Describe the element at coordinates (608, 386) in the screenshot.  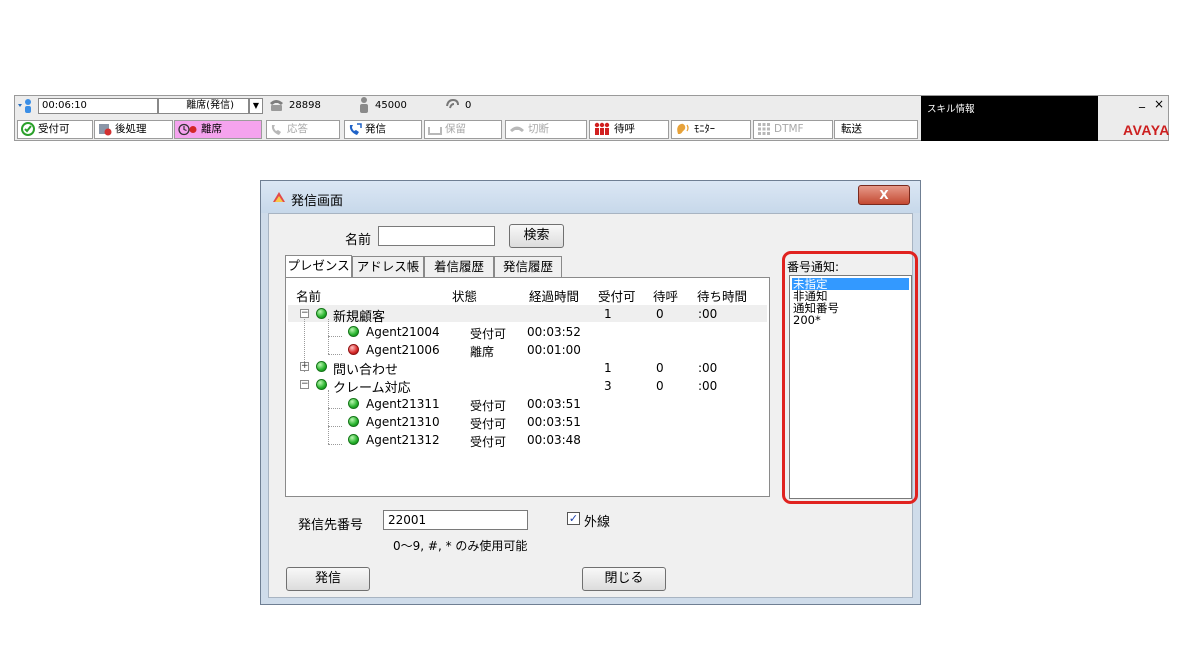
I see `group-available: 3` at that location.